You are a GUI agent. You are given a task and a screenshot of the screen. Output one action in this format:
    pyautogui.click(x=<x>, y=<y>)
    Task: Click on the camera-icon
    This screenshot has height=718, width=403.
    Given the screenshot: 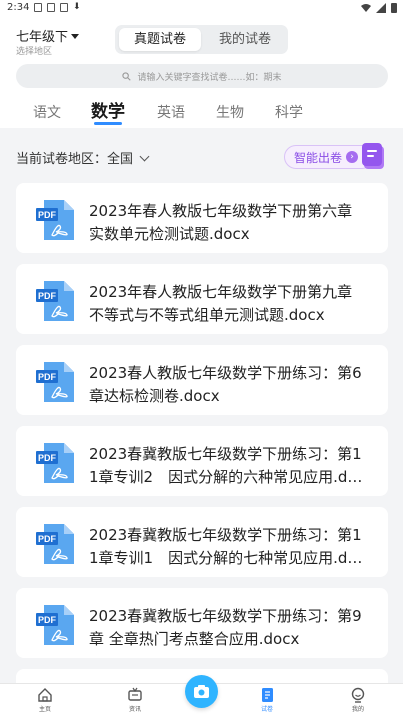 What is the action you would take?
    pyautogui.click(x=201, y=691)
    